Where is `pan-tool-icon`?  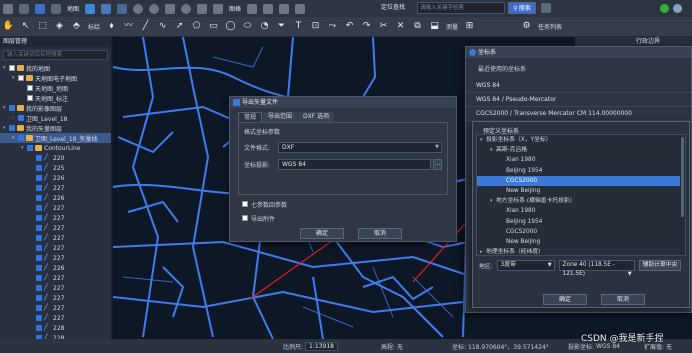
pan-tool-icon is located at coordinates (8, 8).